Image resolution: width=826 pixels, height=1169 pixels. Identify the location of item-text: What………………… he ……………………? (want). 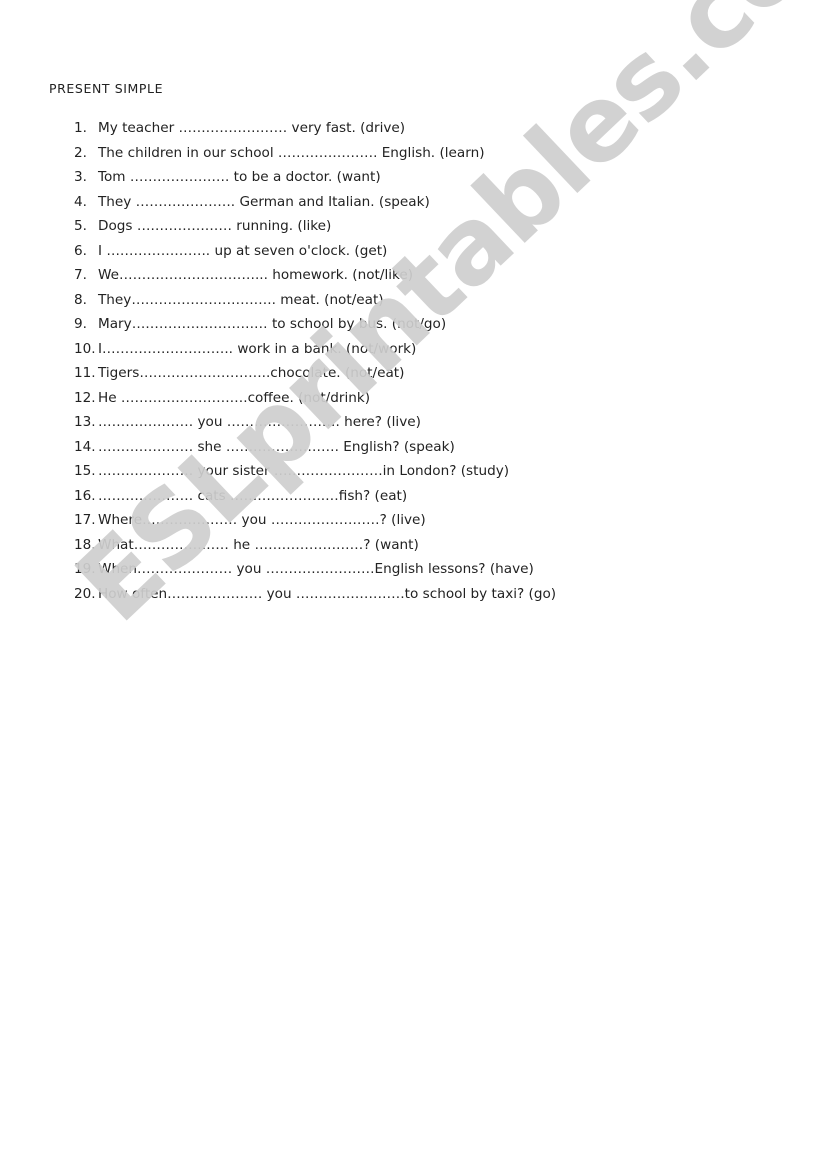
(258, 544).